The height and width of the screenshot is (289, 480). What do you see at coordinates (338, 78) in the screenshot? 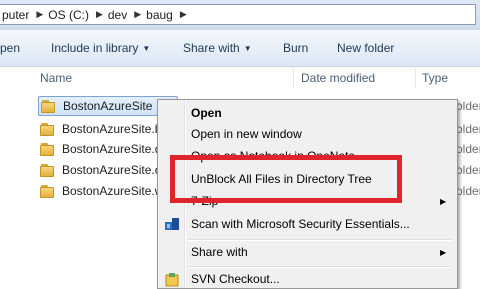
I see `column-header-date-modified: Date modified` at bounding box center [338, 78].